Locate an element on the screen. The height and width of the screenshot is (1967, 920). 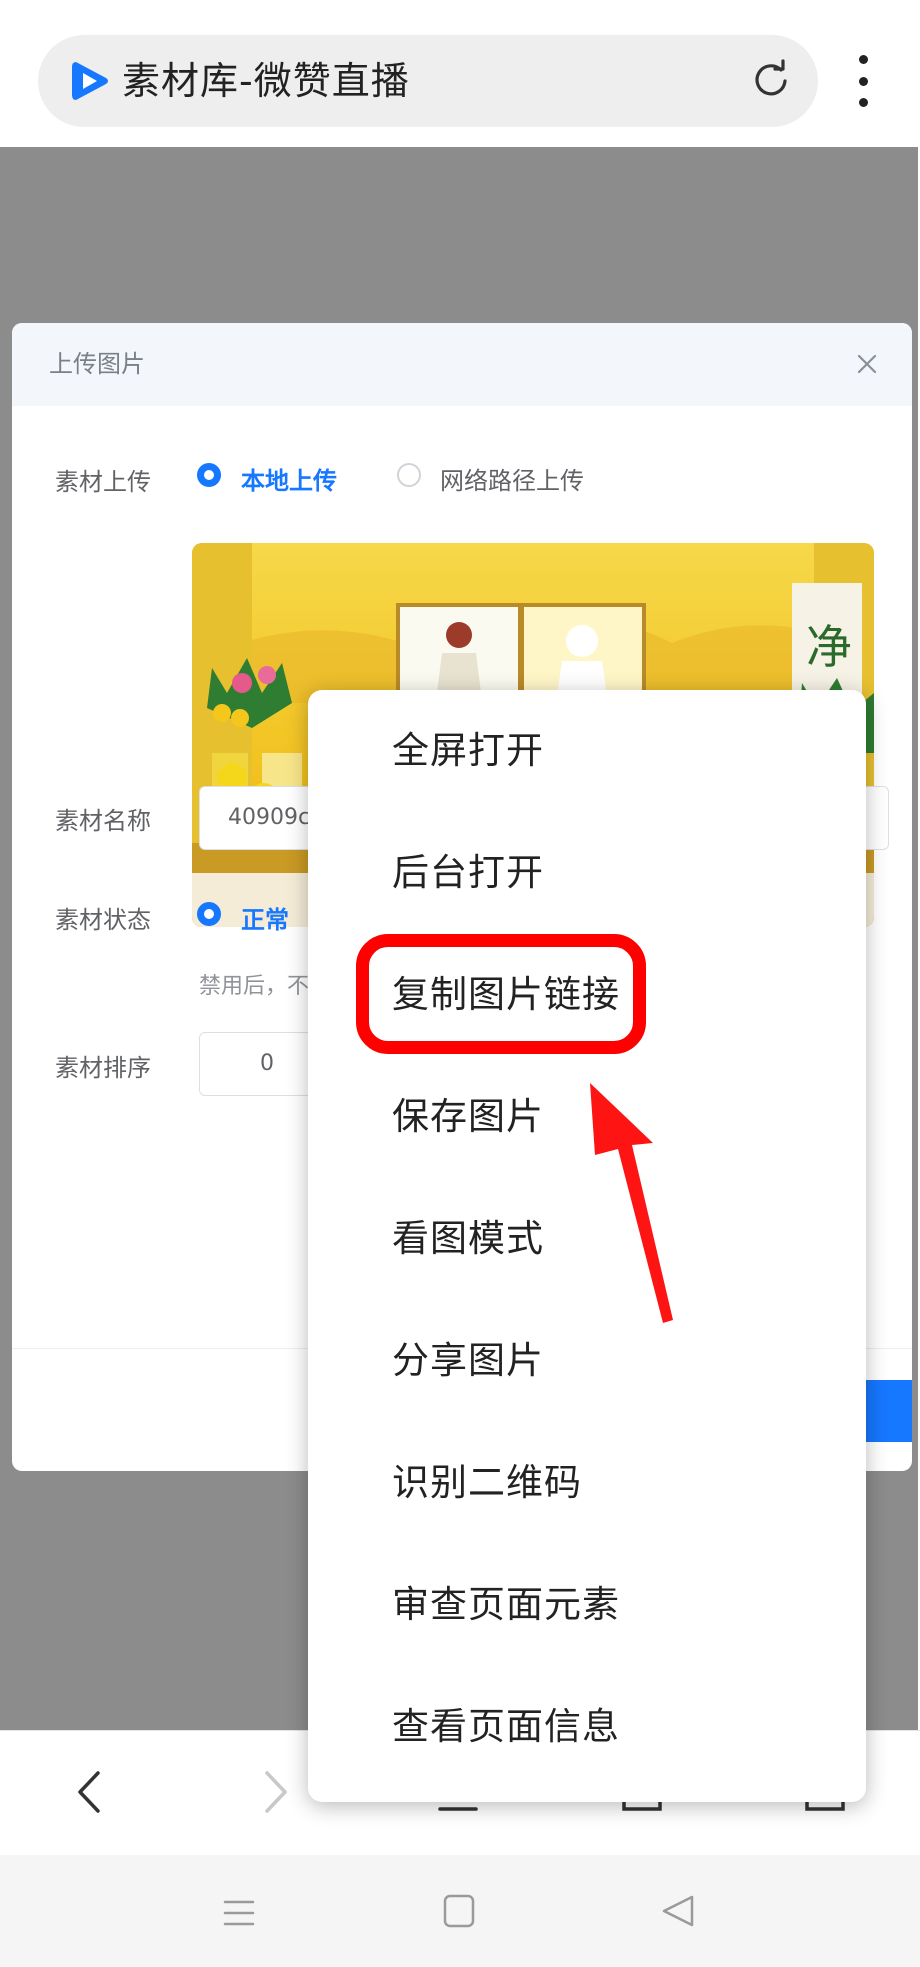
home-square-icon is located at coordinates (459, 1911).